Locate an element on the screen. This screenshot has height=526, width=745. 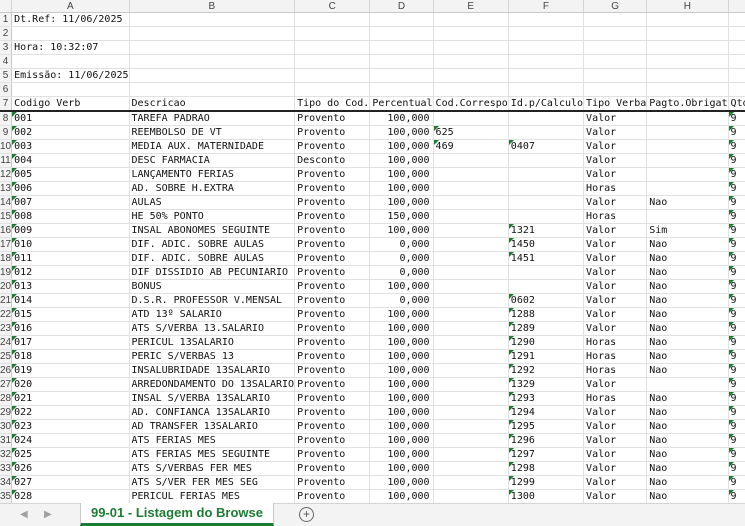
row-header: 19 is located at coordinates (6, 272).